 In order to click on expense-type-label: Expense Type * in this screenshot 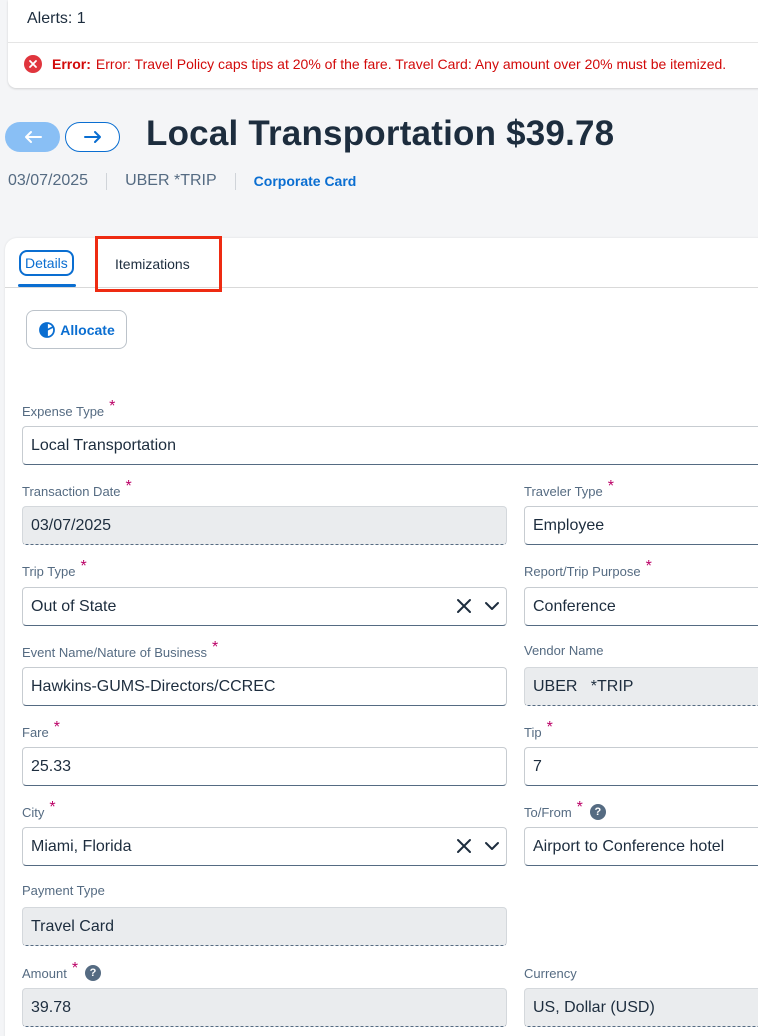, I will do `click(68, 409)`.